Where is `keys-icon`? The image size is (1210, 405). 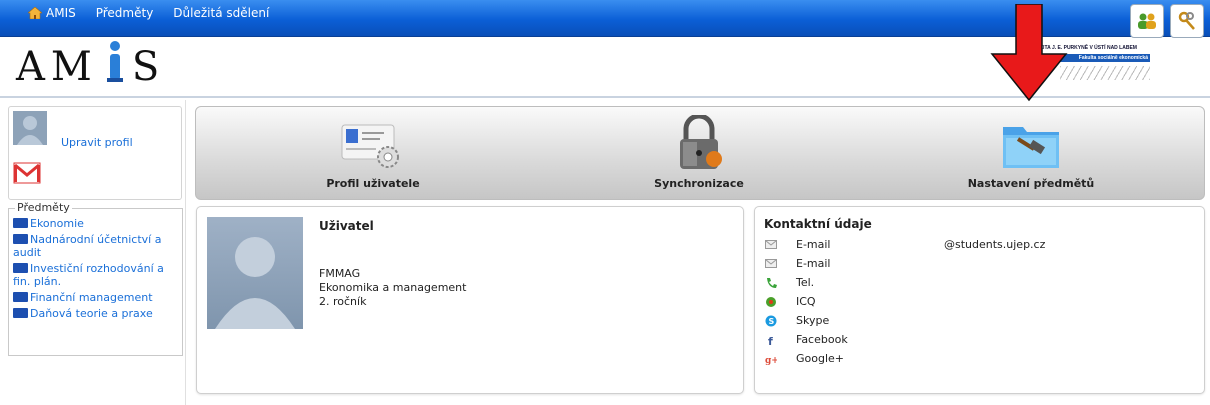 keys-icon is located at coordinates (1187, 21).